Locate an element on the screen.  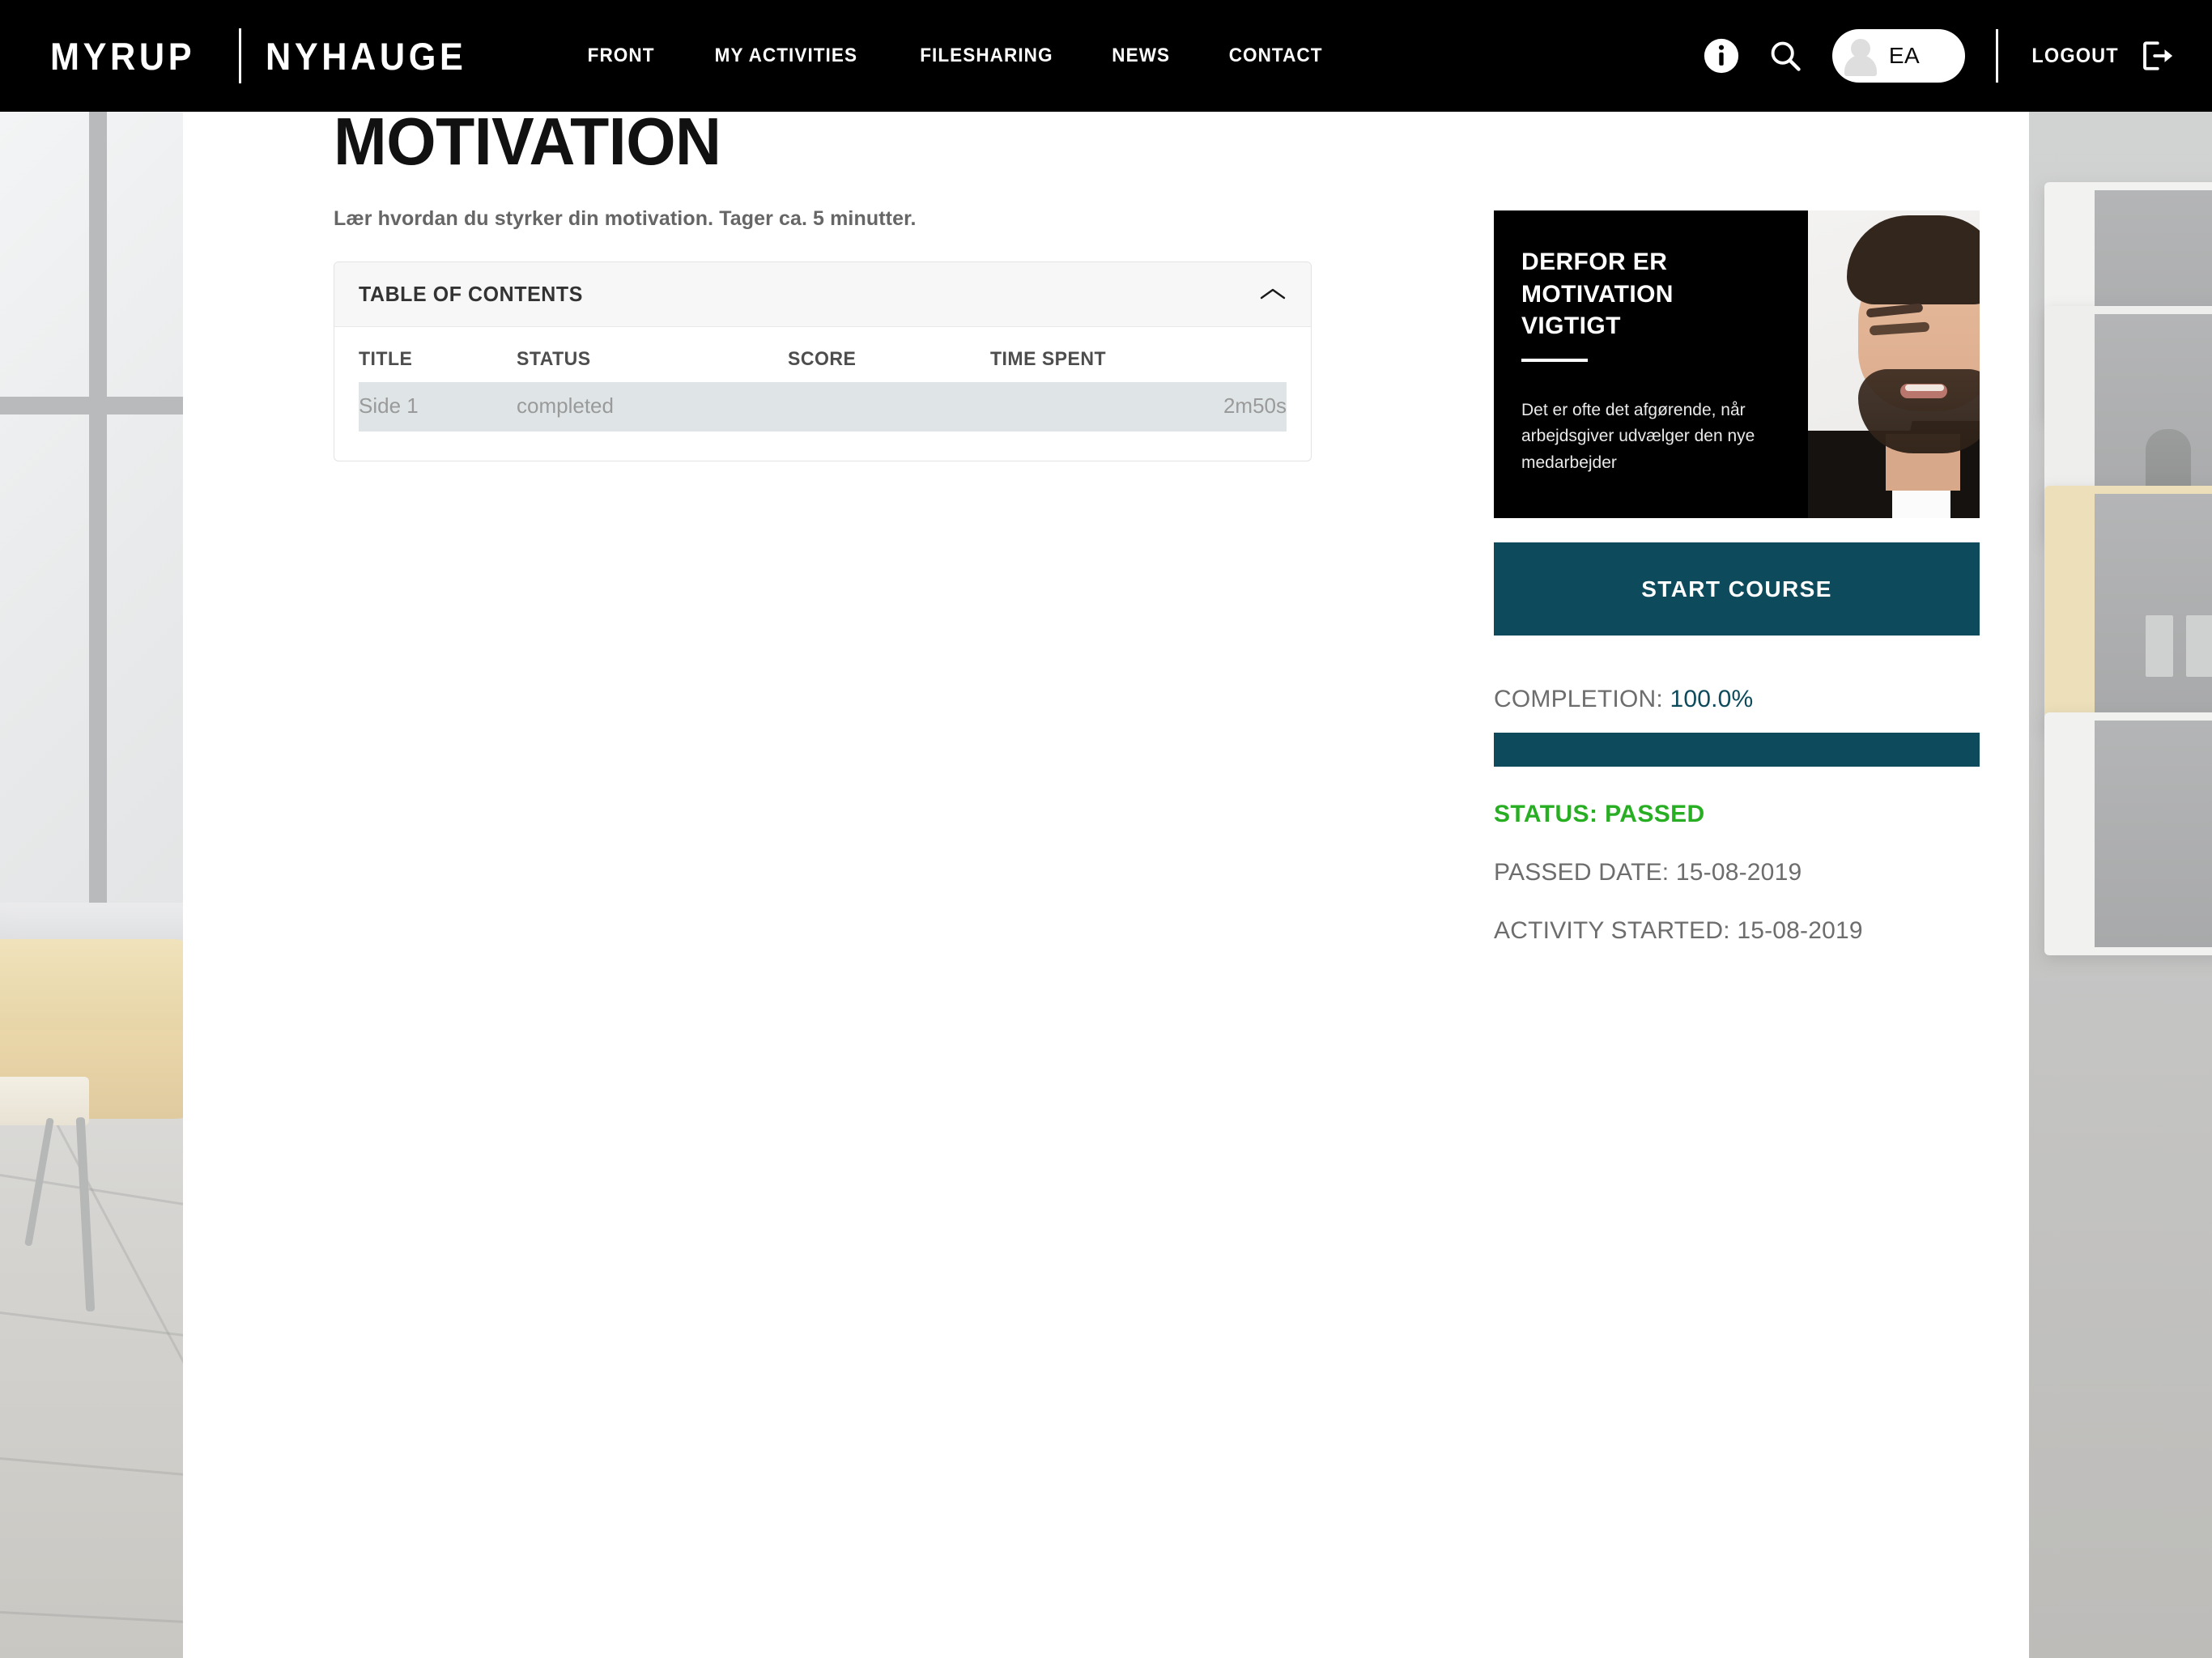
passed-date: PASSED DATE: 15-08-2019 is located at coordinates (1648, 872).